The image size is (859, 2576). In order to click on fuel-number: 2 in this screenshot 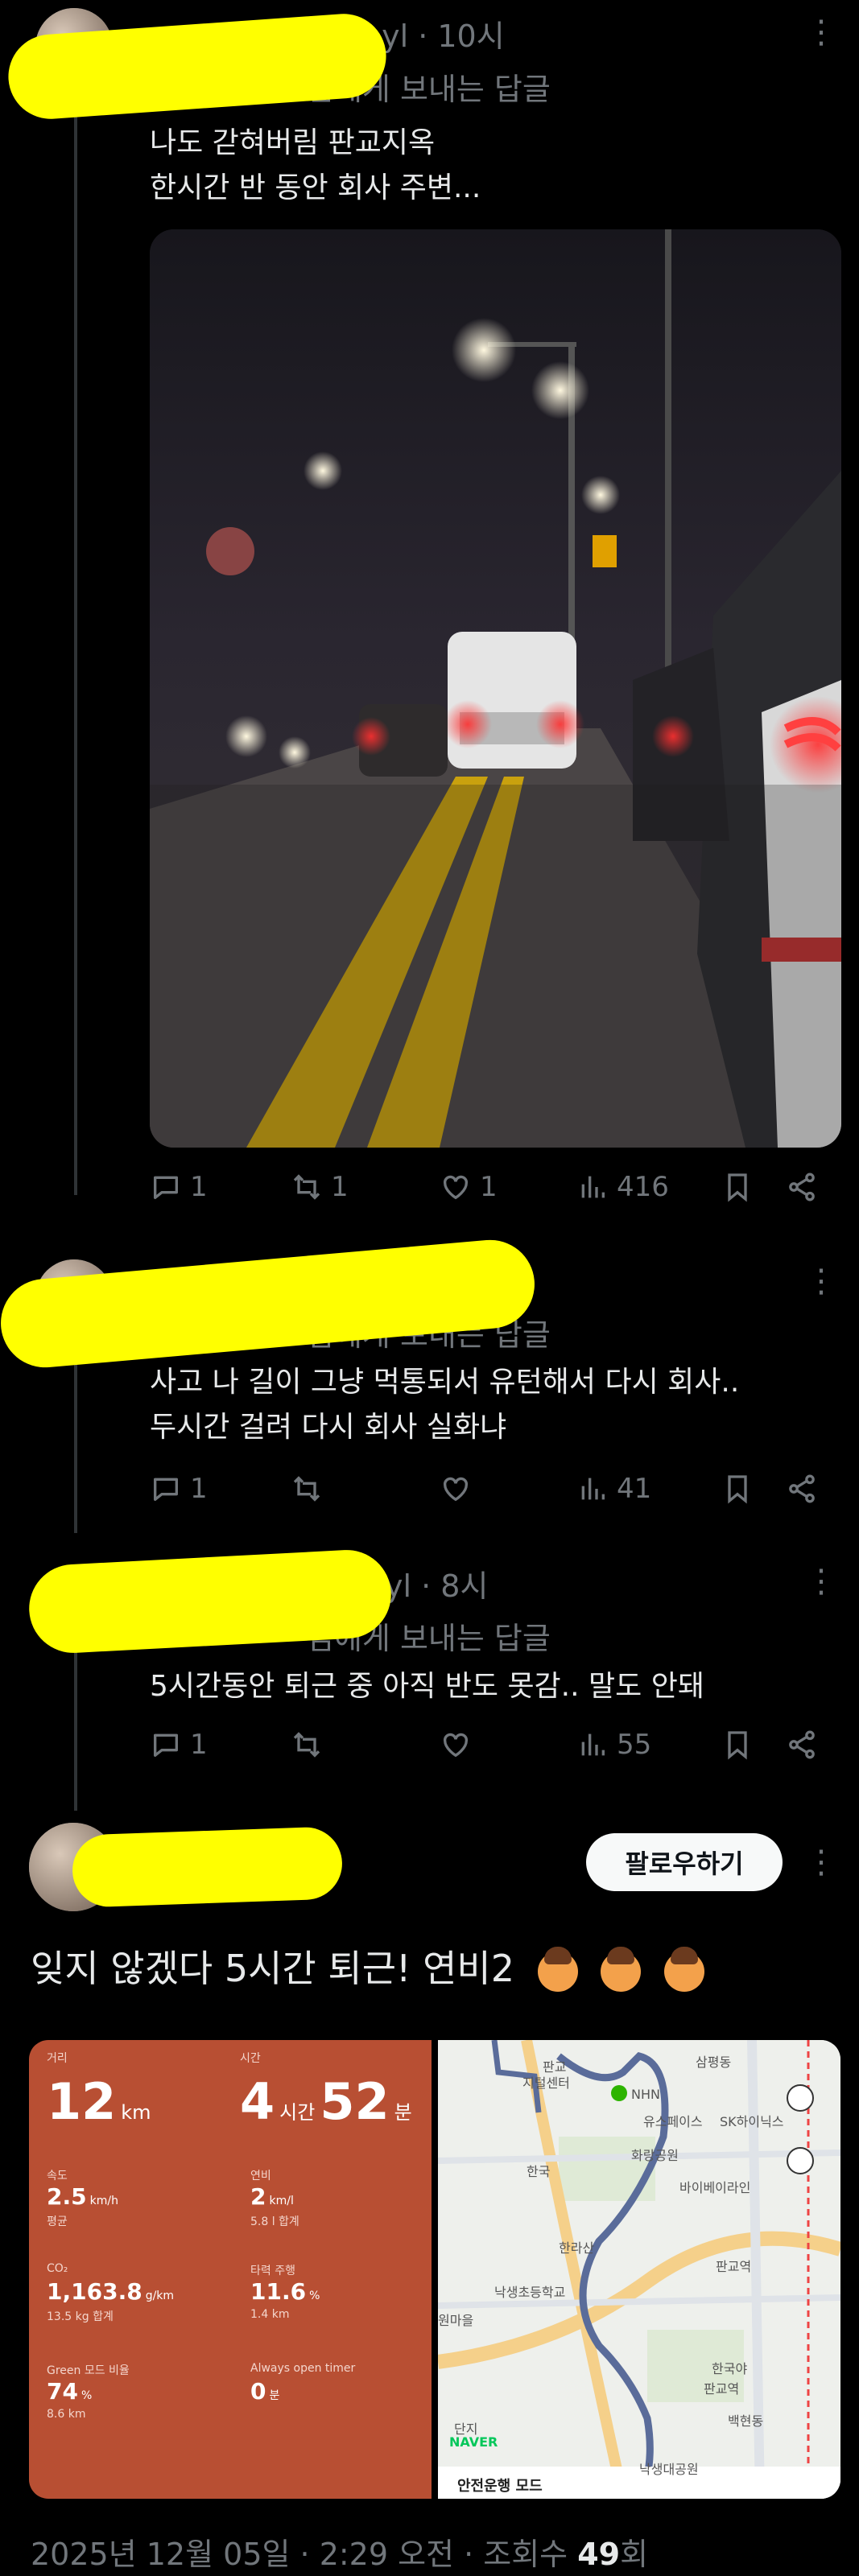, I will do `click(258, 2196)`.